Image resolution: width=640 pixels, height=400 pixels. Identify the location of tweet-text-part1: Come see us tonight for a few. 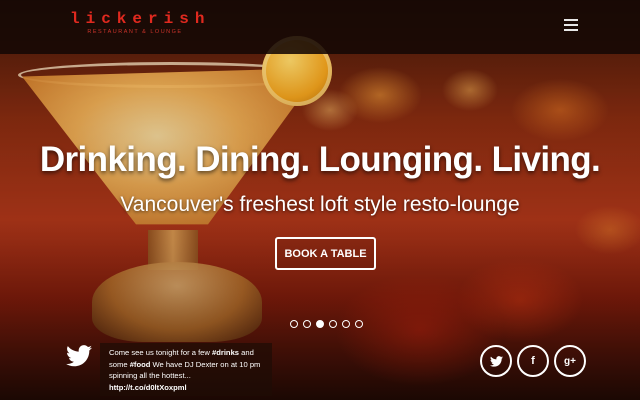
(160, 352).